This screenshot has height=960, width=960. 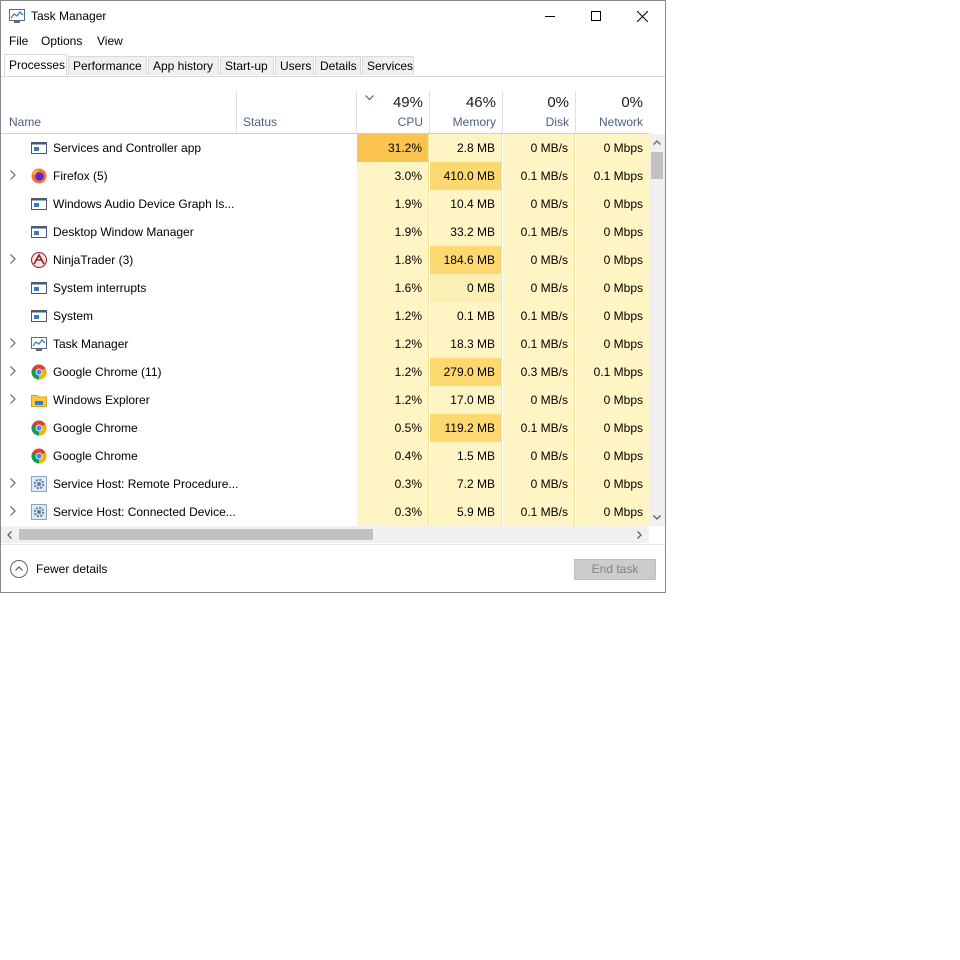 What do you see at coordinates (466, 112) in the screenshot?
I see `column-memory: 46% Memory` at bounding box center [466, 112].